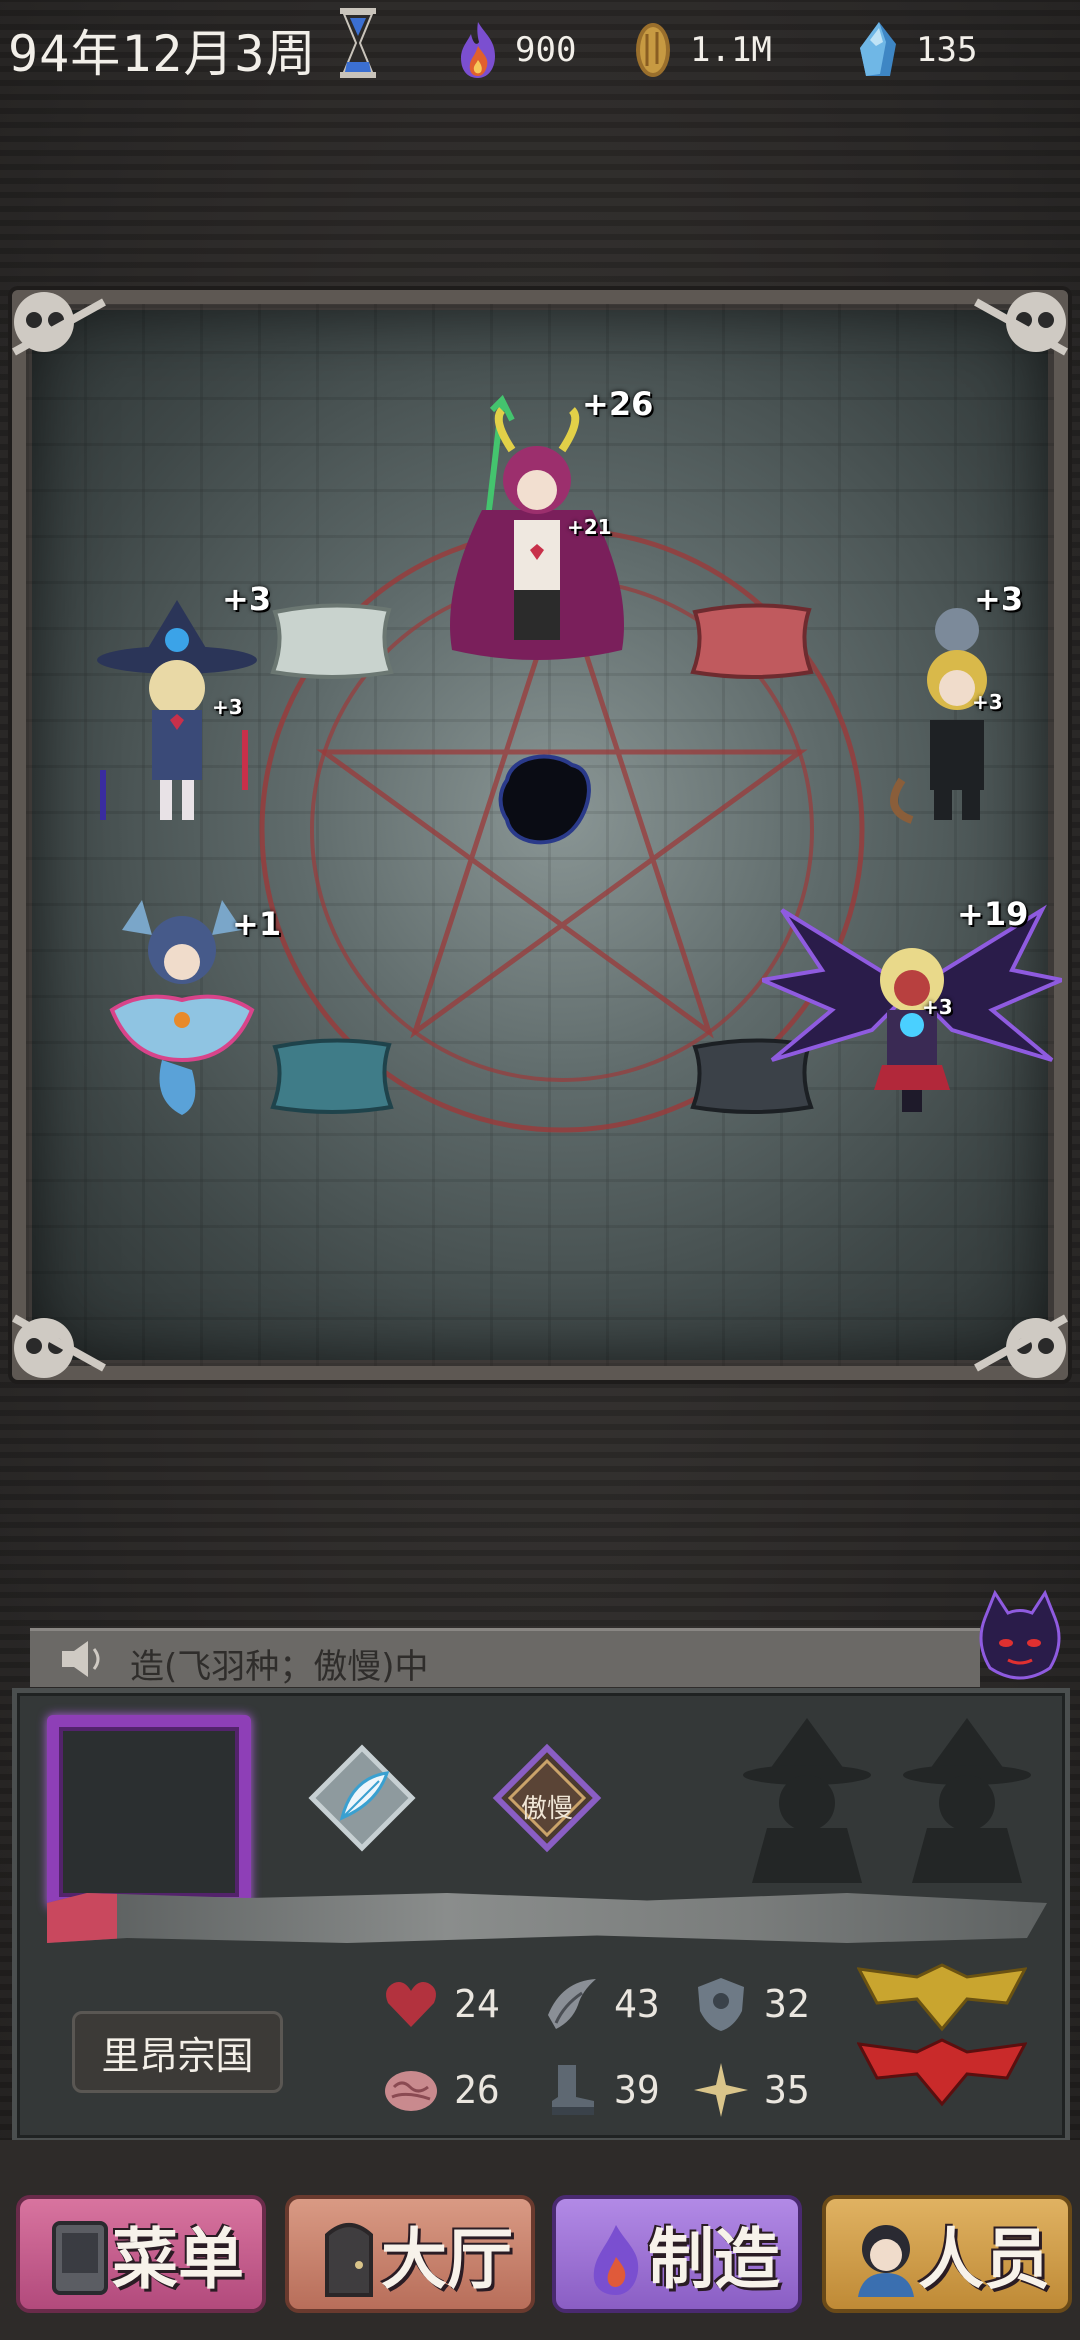  Describe the element at coordinates (752, 640) in the screenshot. I see `pillow-red` at that location.